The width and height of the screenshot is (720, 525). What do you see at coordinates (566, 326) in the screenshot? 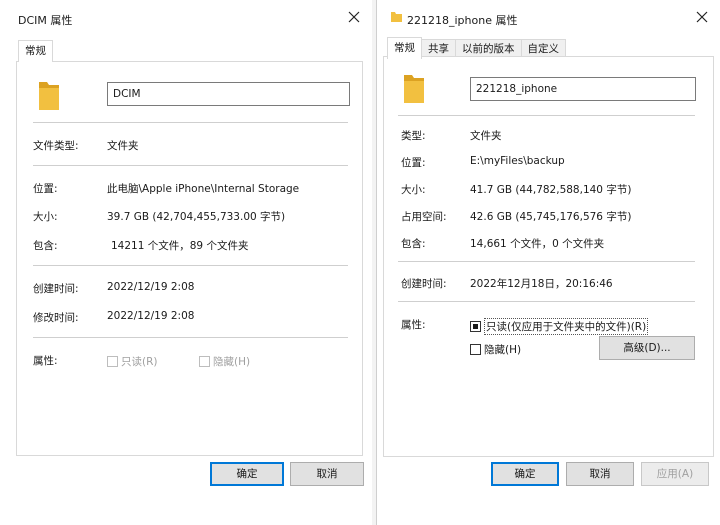
I see `readonly-checkbox-label: 只读(仅应用于文件夹中的文件)(R)` at bounding box center [566, 326].